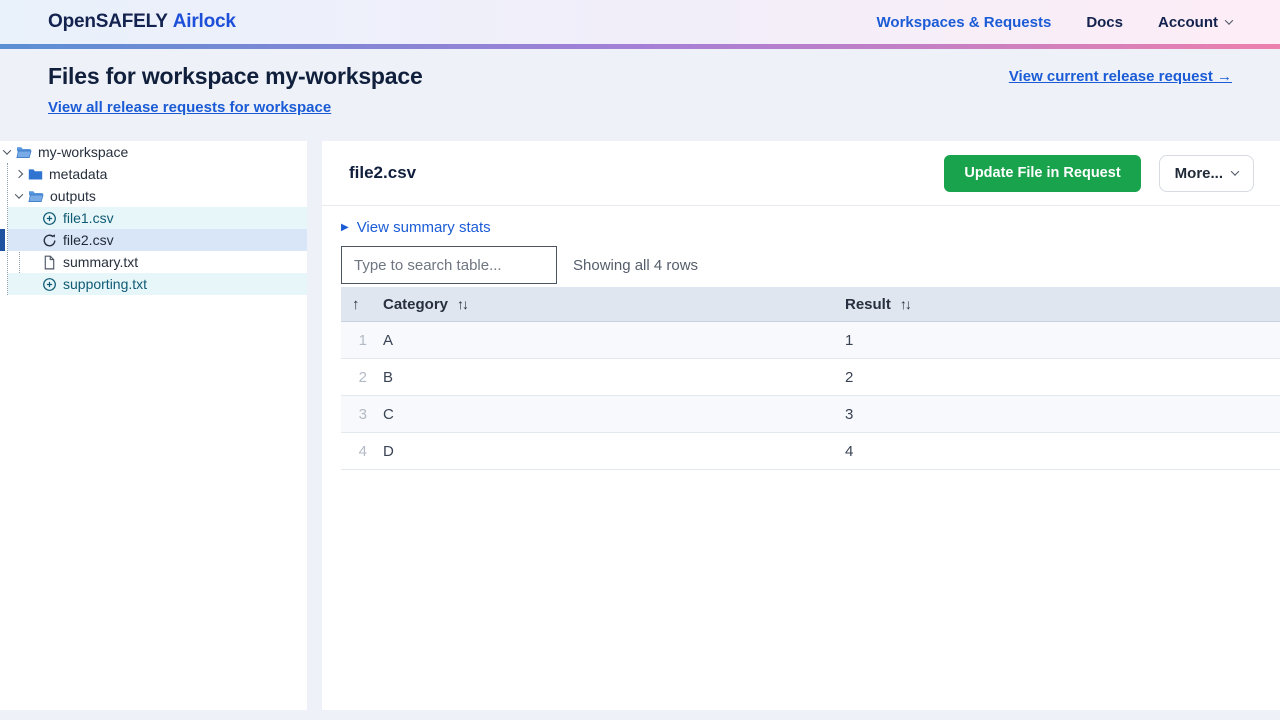 Image resolution: width=1280 pixels, height=720 pixels. Describe the element at coordinates (868, 304) in the screenshot. I see `column-header-label: Result` at that location.